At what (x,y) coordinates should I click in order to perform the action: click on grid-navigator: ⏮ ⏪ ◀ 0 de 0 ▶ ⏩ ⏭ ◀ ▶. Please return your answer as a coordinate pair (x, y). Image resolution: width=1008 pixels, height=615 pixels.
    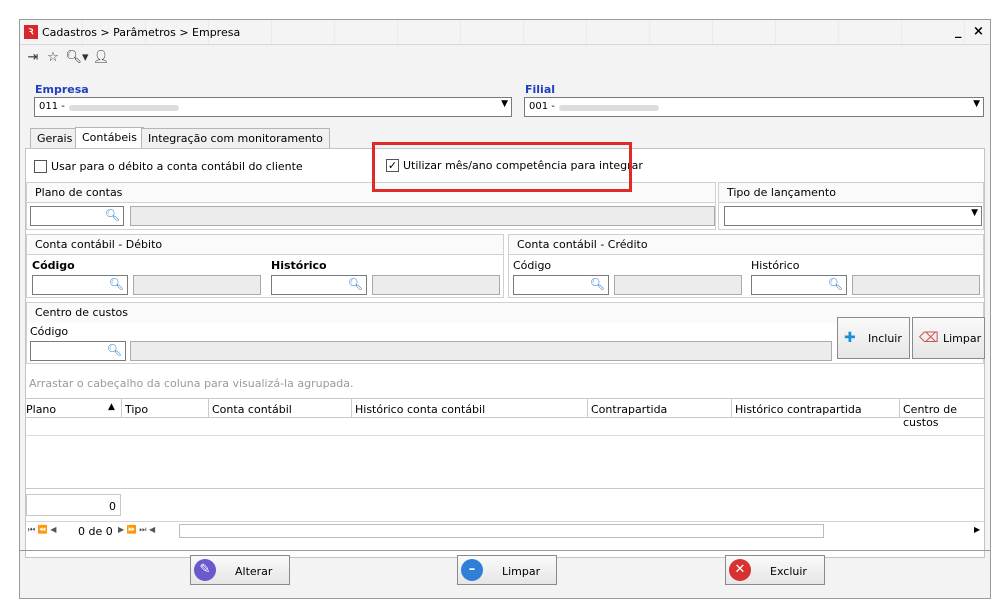
    Looking at the image, I should click on (505, 530).